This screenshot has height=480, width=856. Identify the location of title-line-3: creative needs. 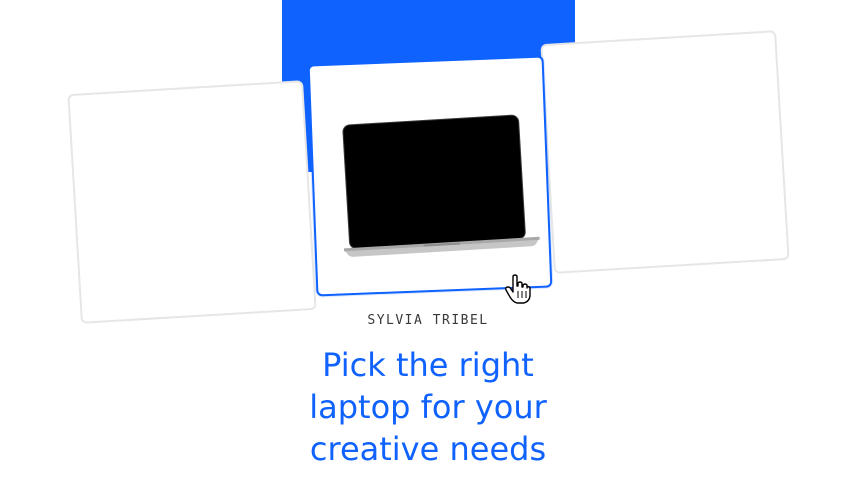
(428, 449).